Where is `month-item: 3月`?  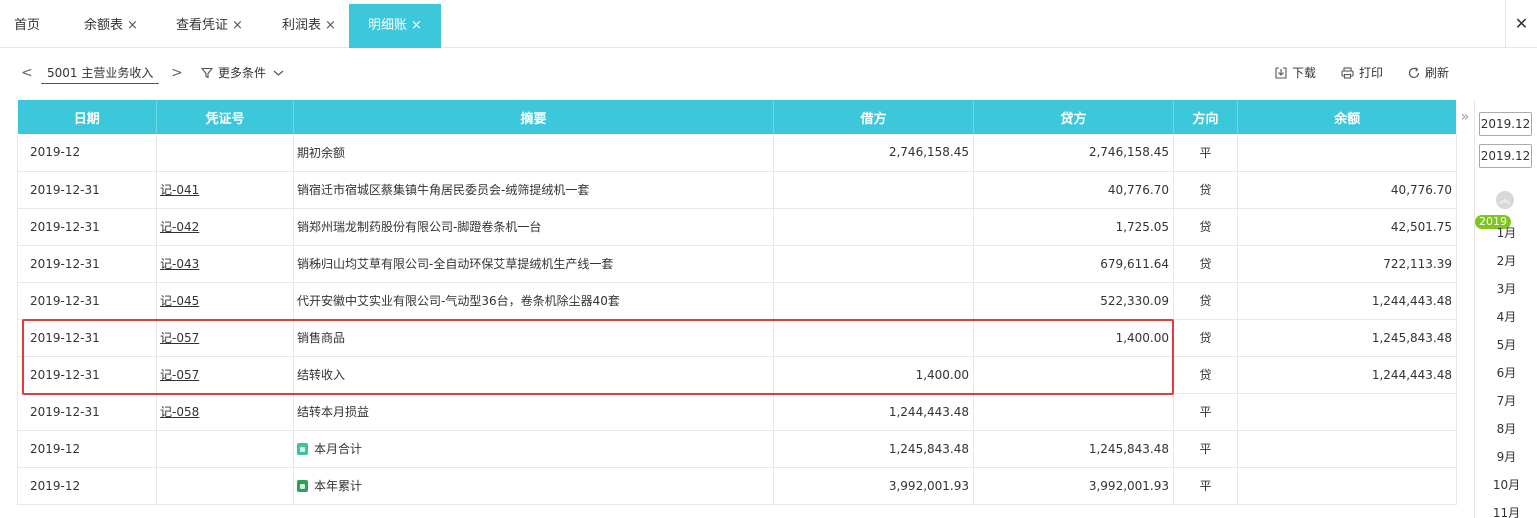 month-item: 3月 is located at coordinates (1506, 288).